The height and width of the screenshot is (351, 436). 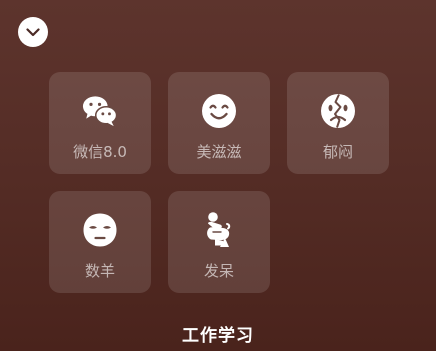 I want to click on tile-label: 发呆, so click(x=218, y=271).